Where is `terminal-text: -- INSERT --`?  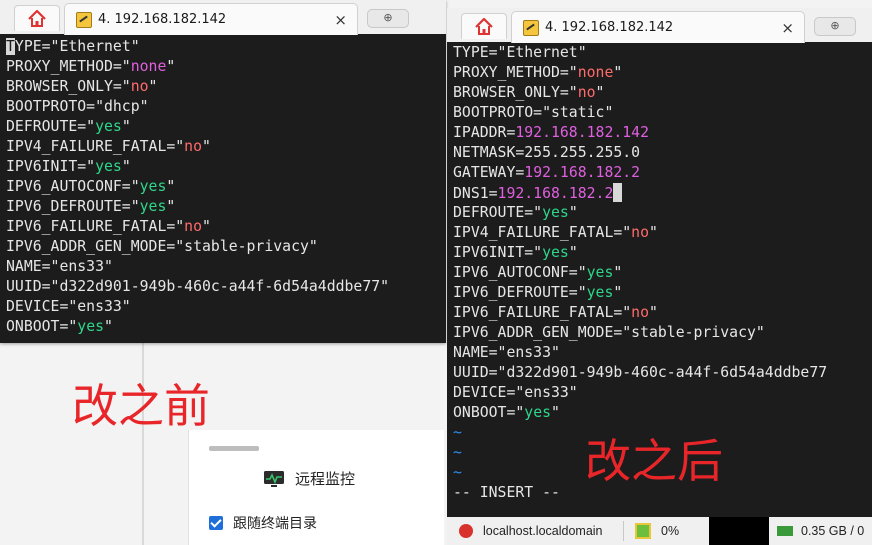 terminal-text: -- INSERT -- is located at coordinates (506, 492).